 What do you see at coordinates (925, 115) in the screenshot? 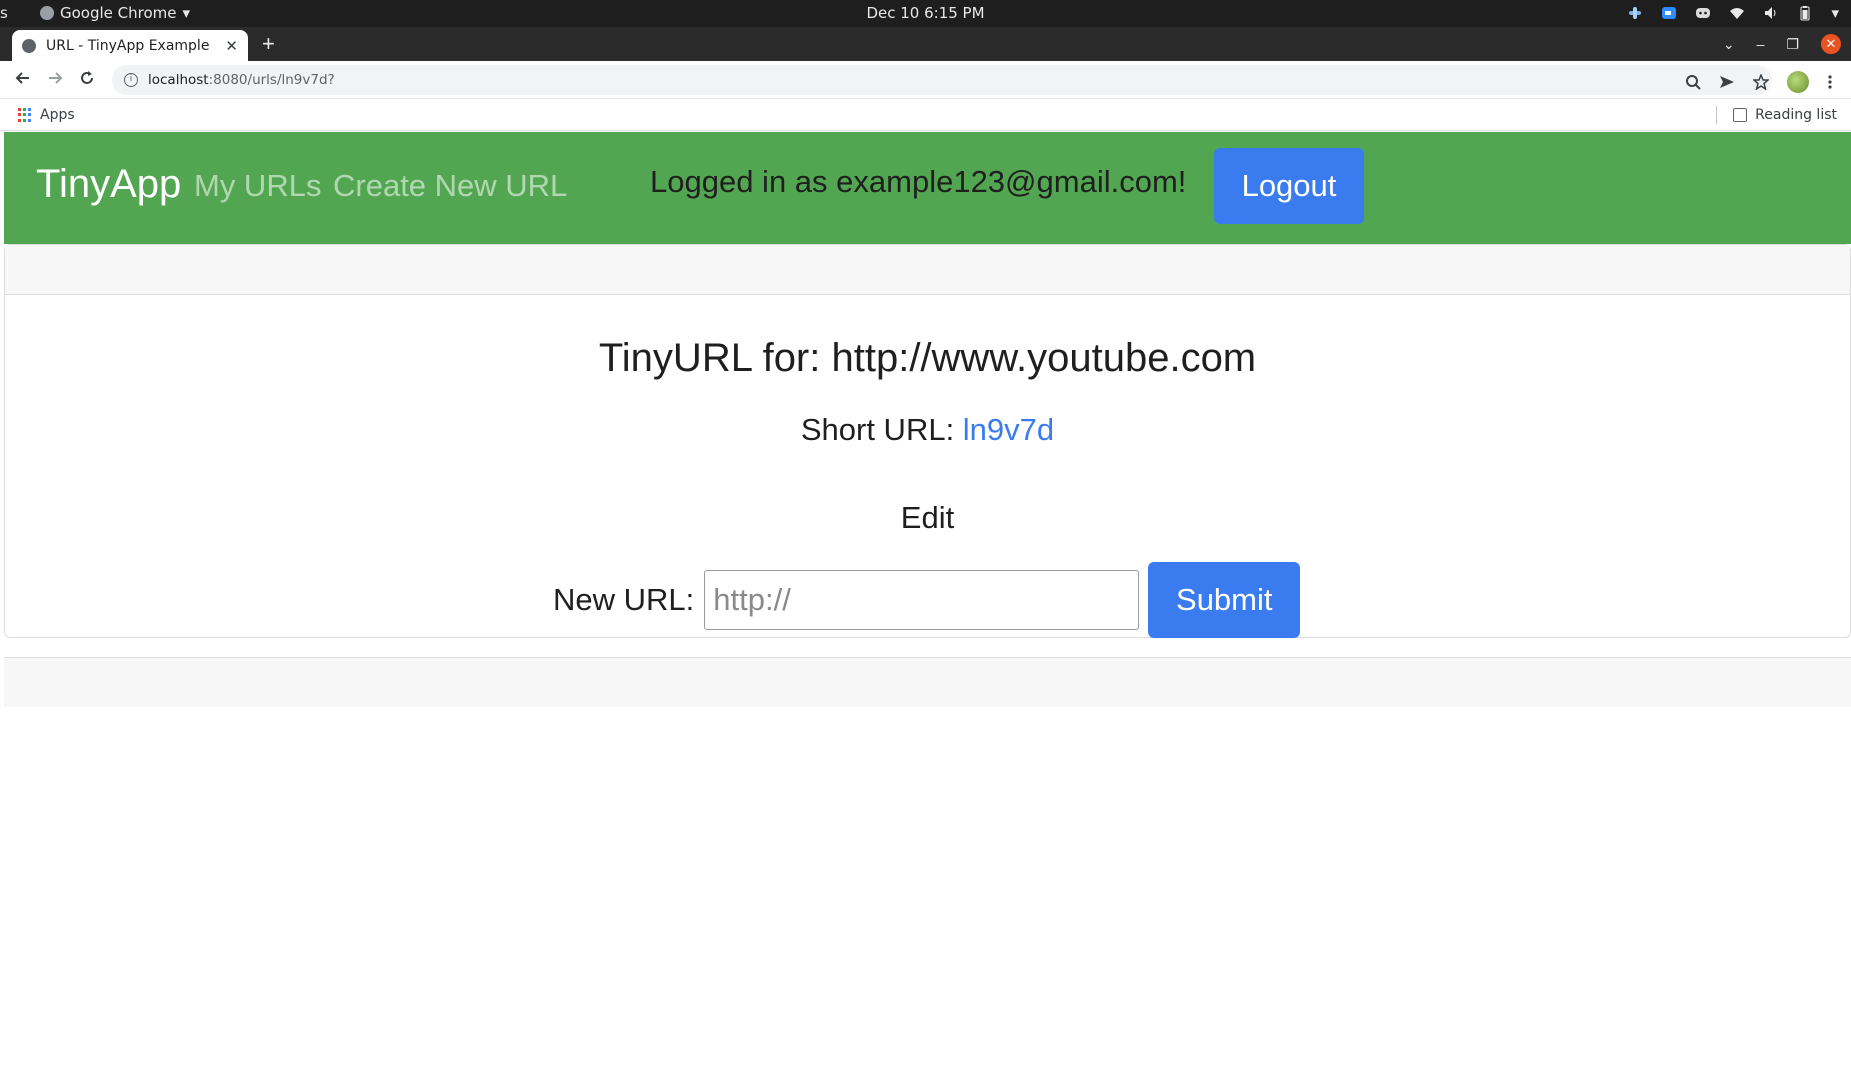
I see `bookmarks-bar: Apps Reading list` at bounding box center [925, 115].